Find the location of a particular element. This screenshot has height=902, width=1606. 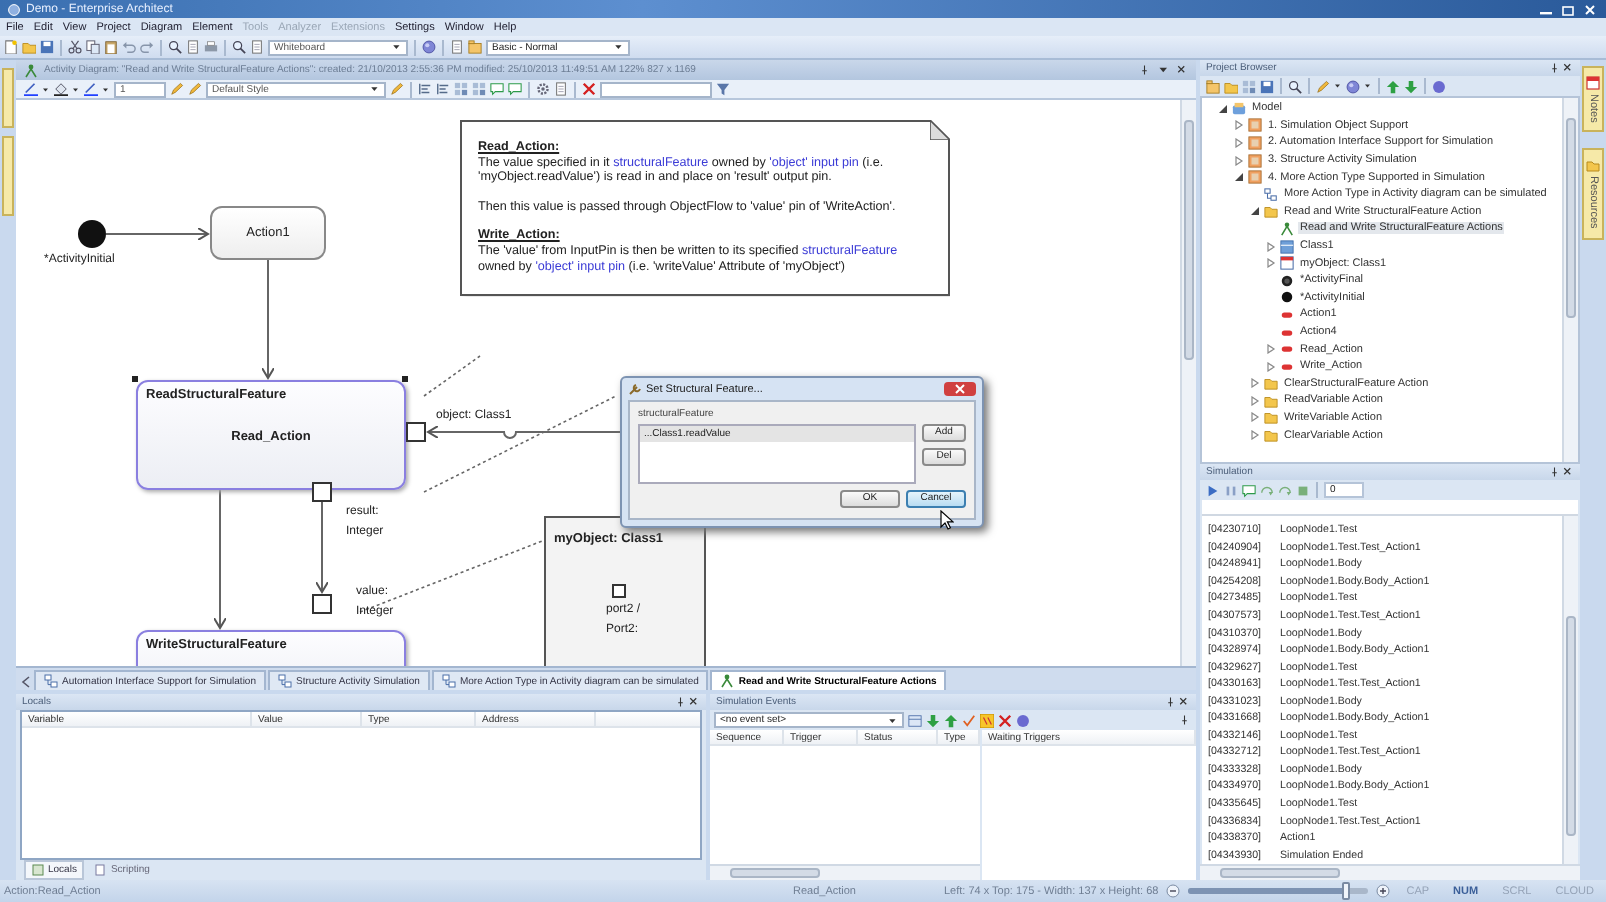

close-button is located at coordinates (960, 389).